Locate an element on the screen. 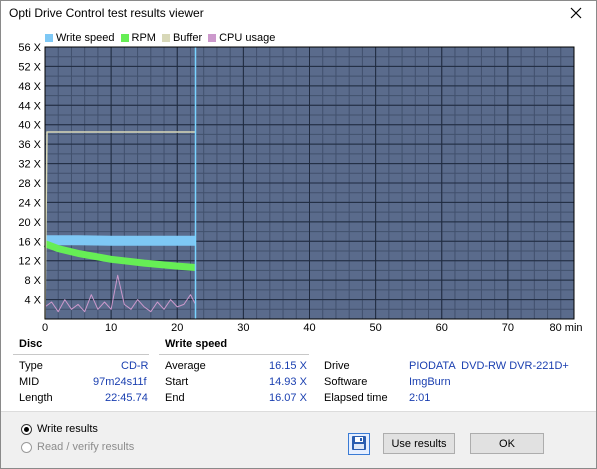 Image resolution: width=597 pixels, height=469 pixels. write-results-option: Write results is located at coordinates (59, 429).